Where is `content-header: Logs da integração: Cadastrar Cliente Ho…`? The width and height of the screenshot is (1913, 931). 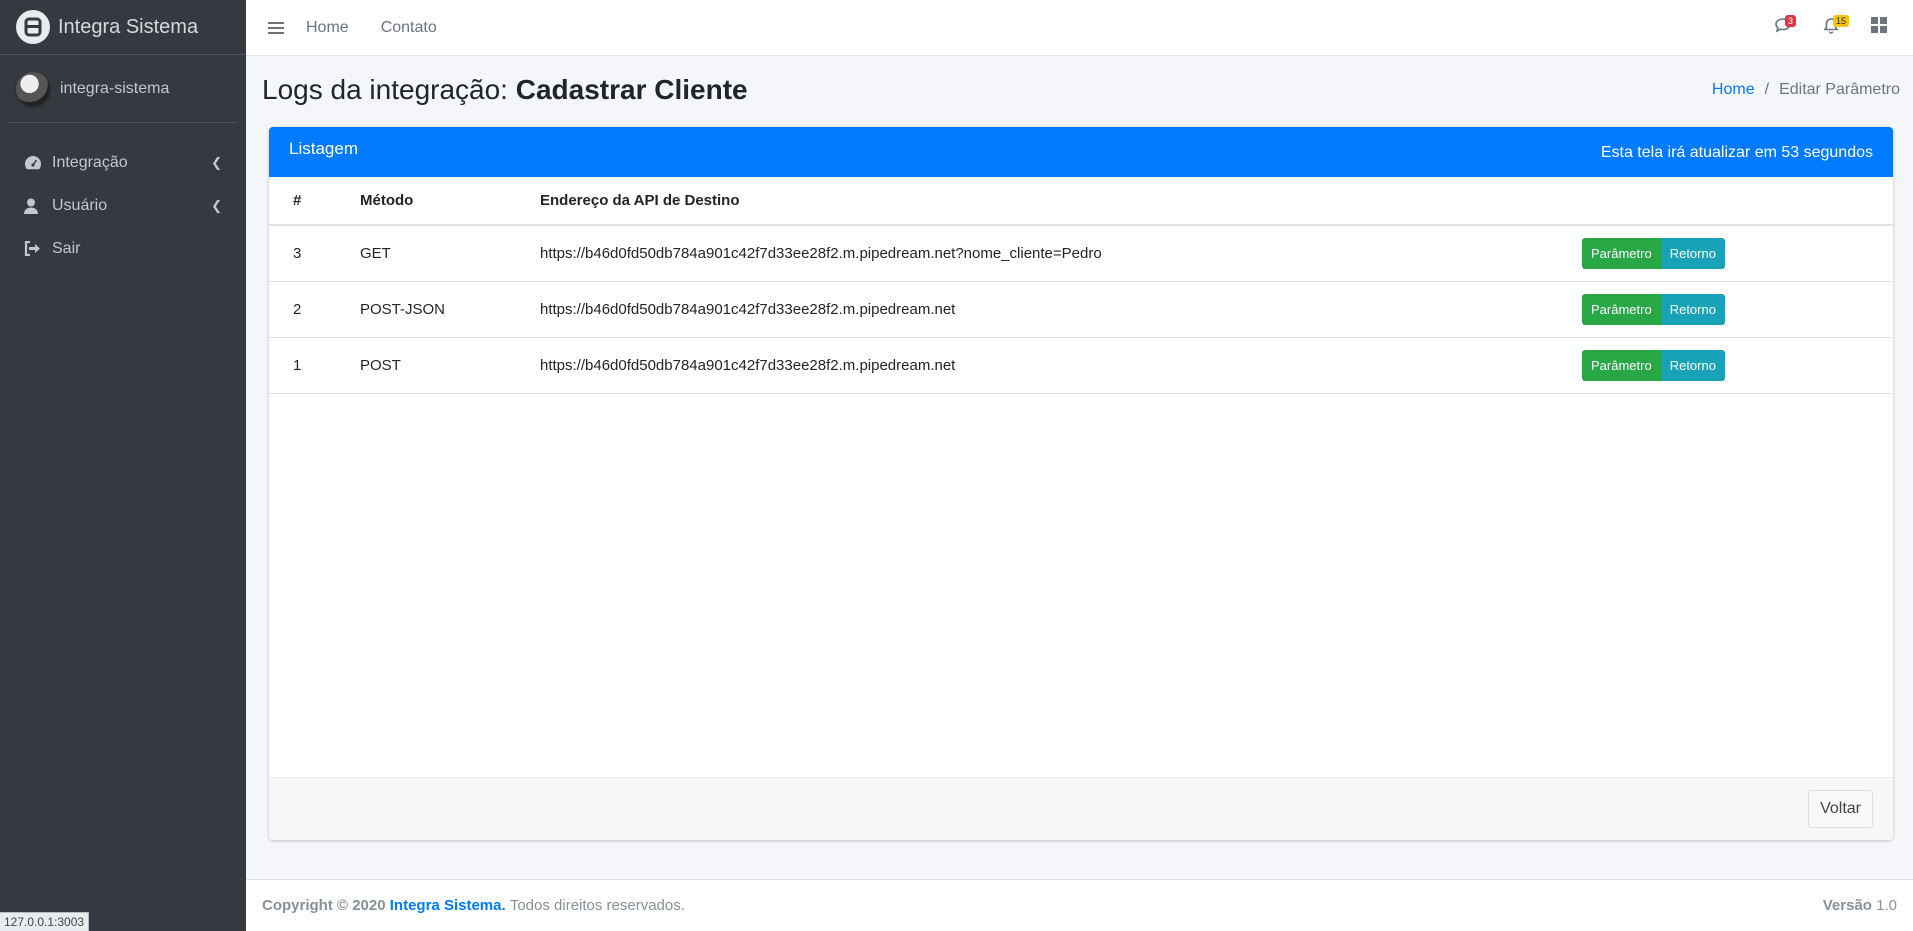
content-header: Logs da integração: Cadastrar Cliente Ho… is located at coordinates (1081, 90).